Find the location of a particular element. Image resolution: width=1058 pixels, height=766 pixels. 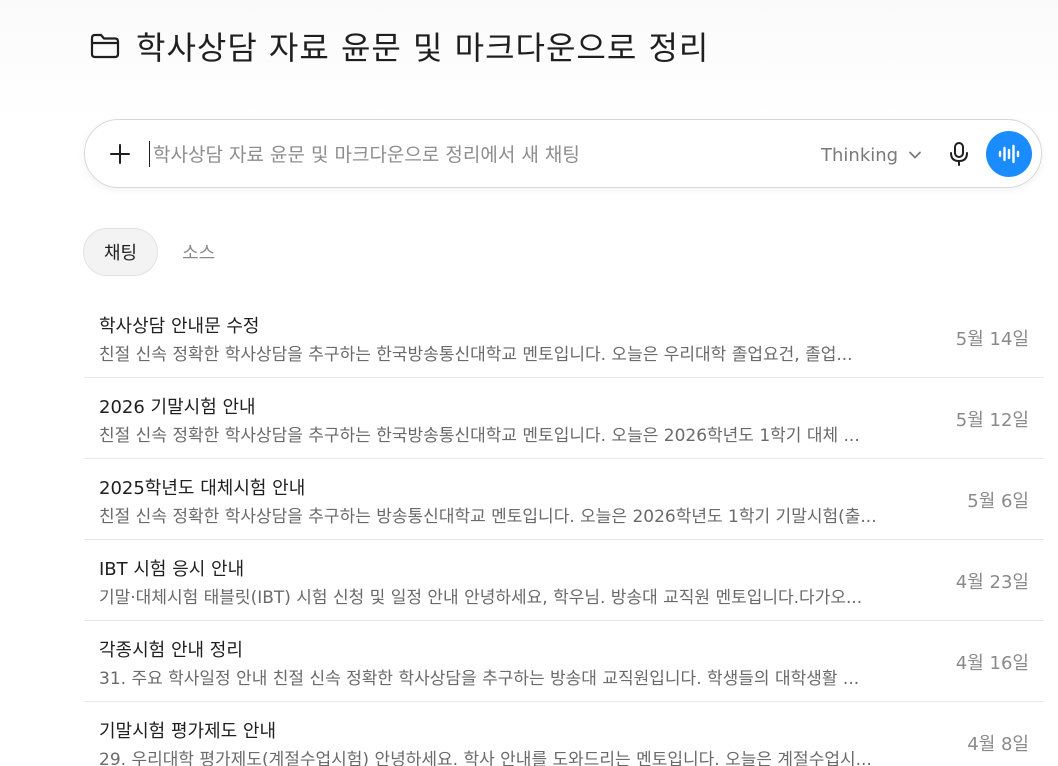

chat-date: 4월 16일 is located at coordinates (992, 663).